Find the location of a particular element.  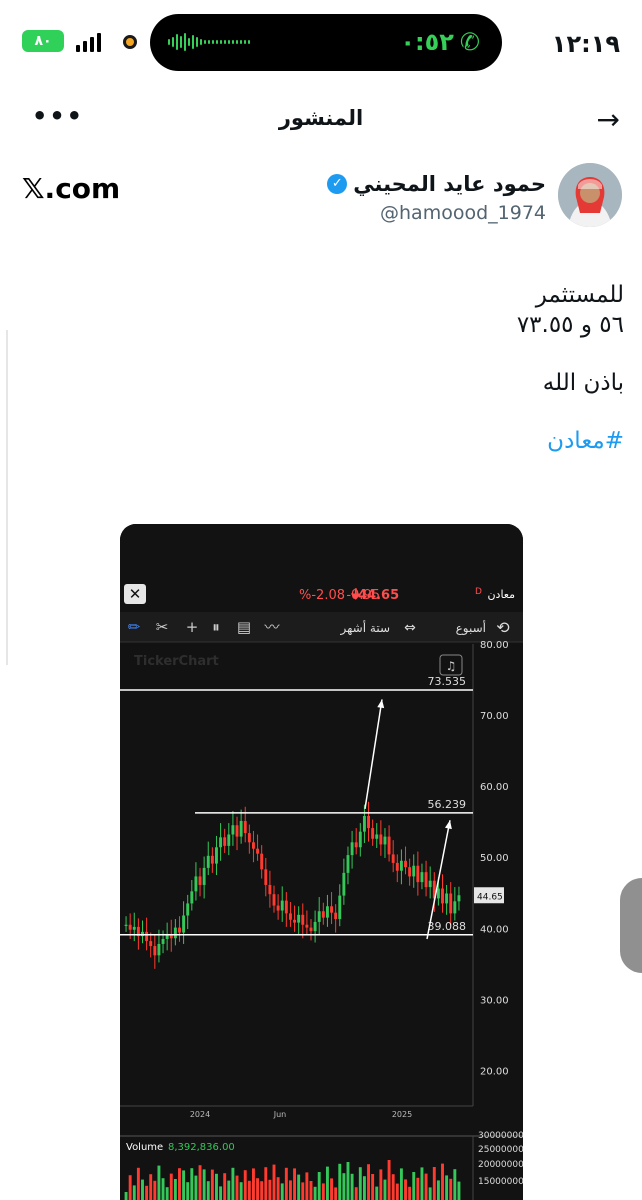

x-logo: 𝕏.com is located at coordinates (71, 188).